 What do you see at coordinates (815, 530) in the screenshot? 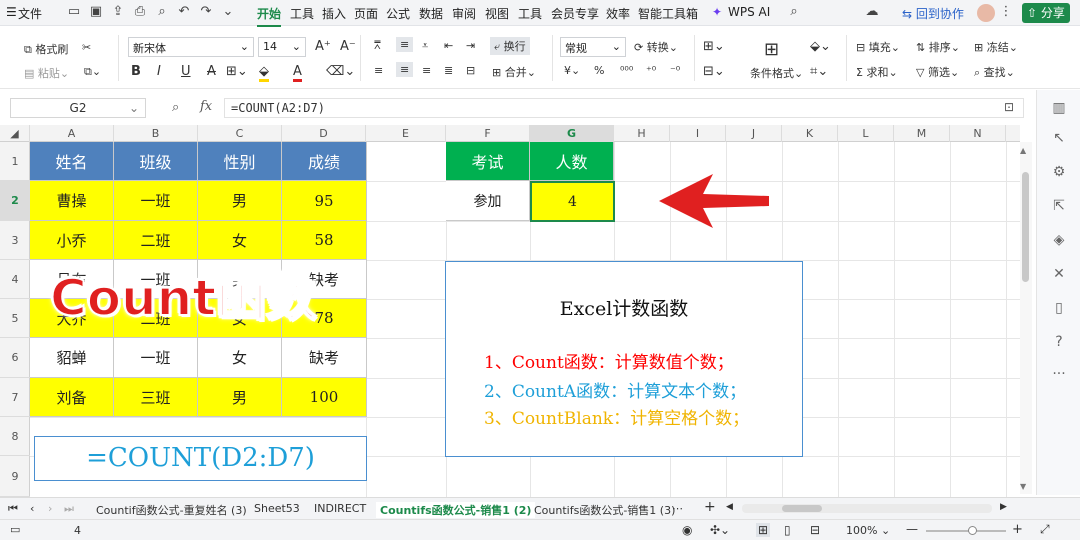
I see `page-break-icon: ⊟` at bounding box center [815, 530].